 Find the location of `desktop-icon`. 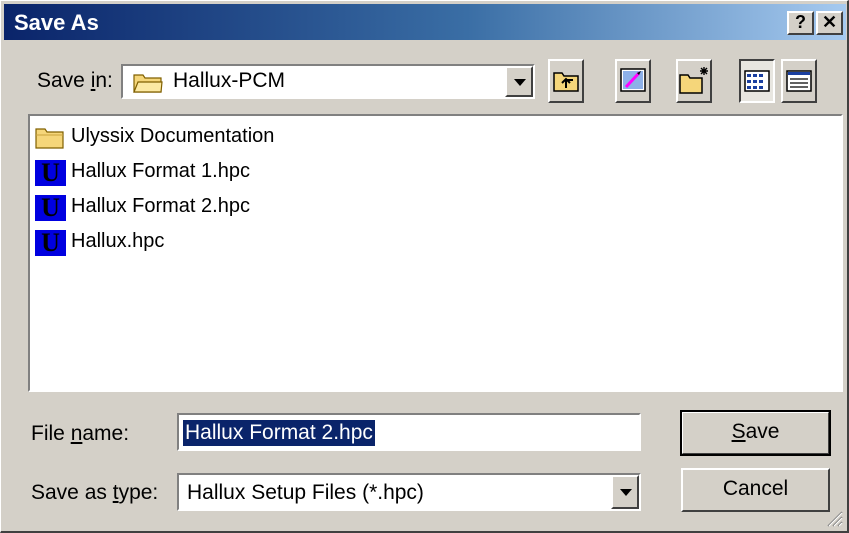

desktop-icon is located at coordinates (633, 80).